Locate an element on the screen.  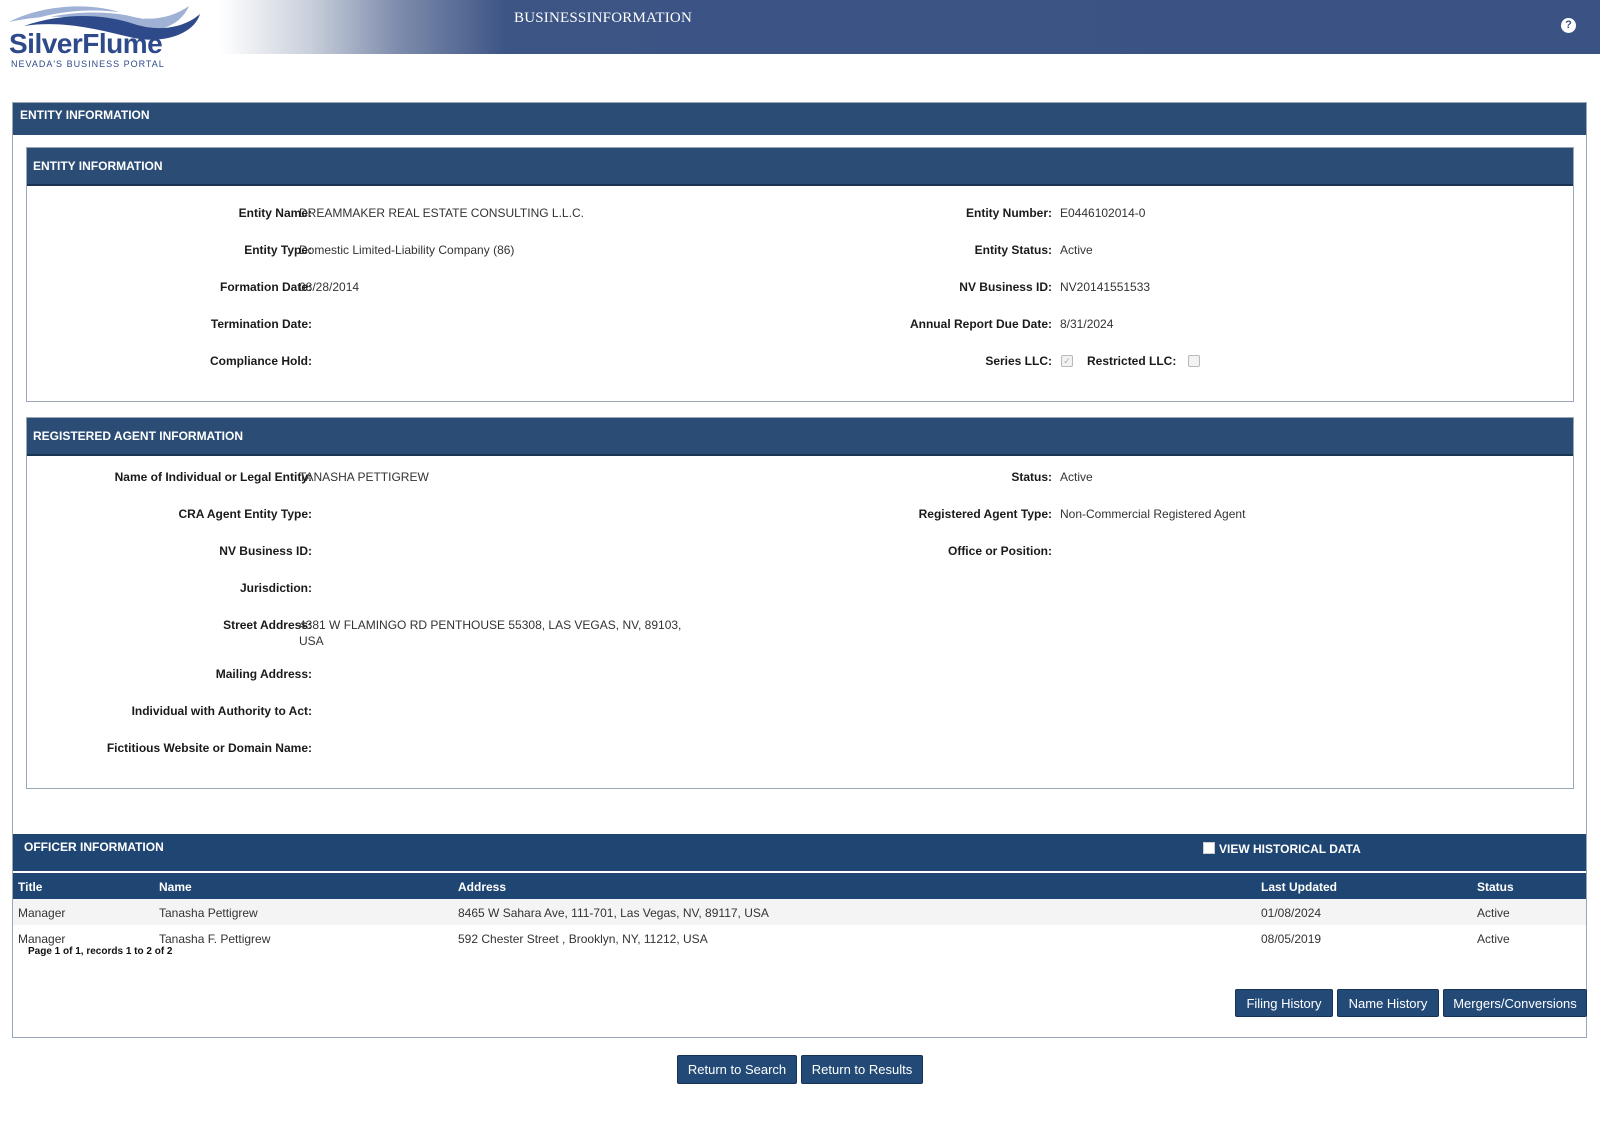
agent-name-value: TANASHA PETTIGREW is located at coordinates (364, 477).